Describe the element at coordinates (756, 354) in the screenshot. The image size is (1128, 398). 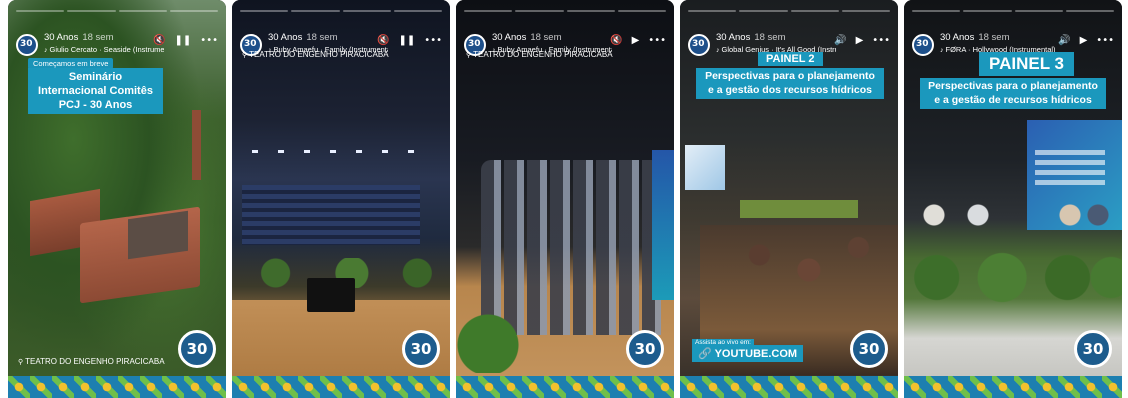
I see `link-text: YOUTUBE.COM` at that location.